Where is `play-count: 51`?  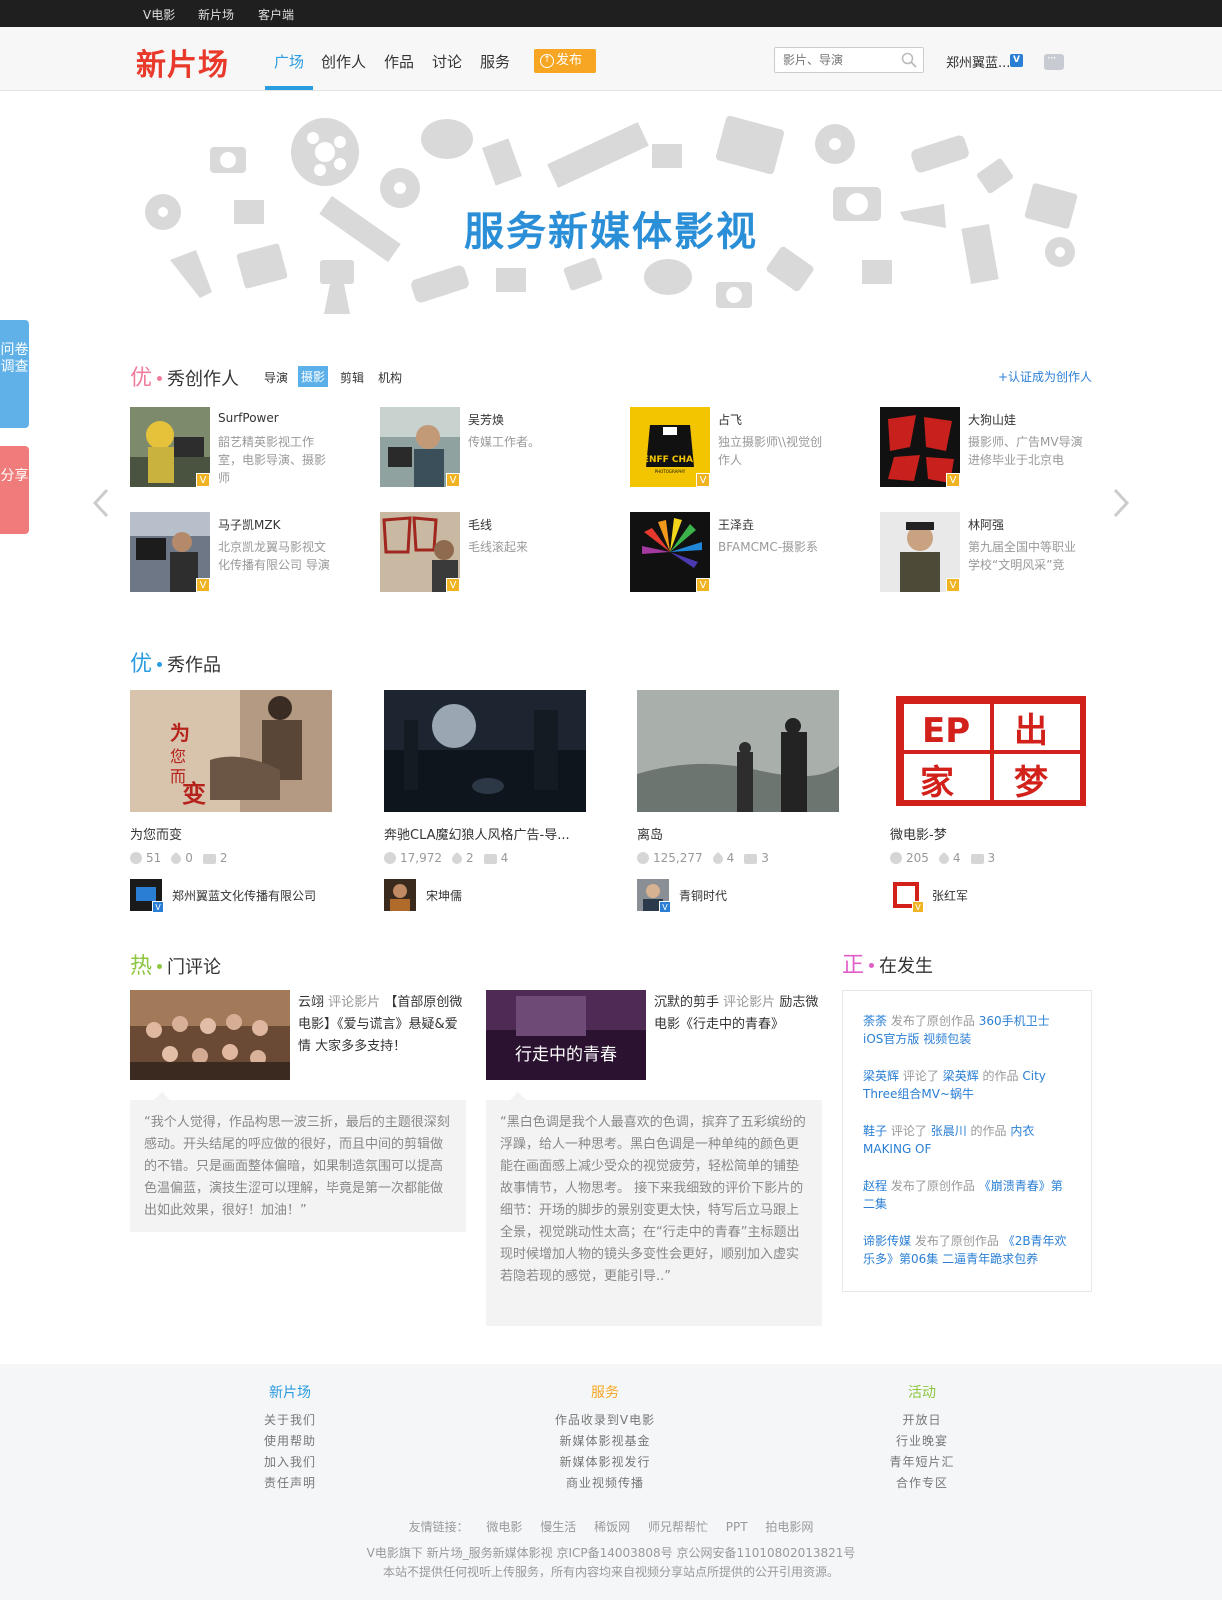 play-count: 51 is located at coordinates (154, 858).